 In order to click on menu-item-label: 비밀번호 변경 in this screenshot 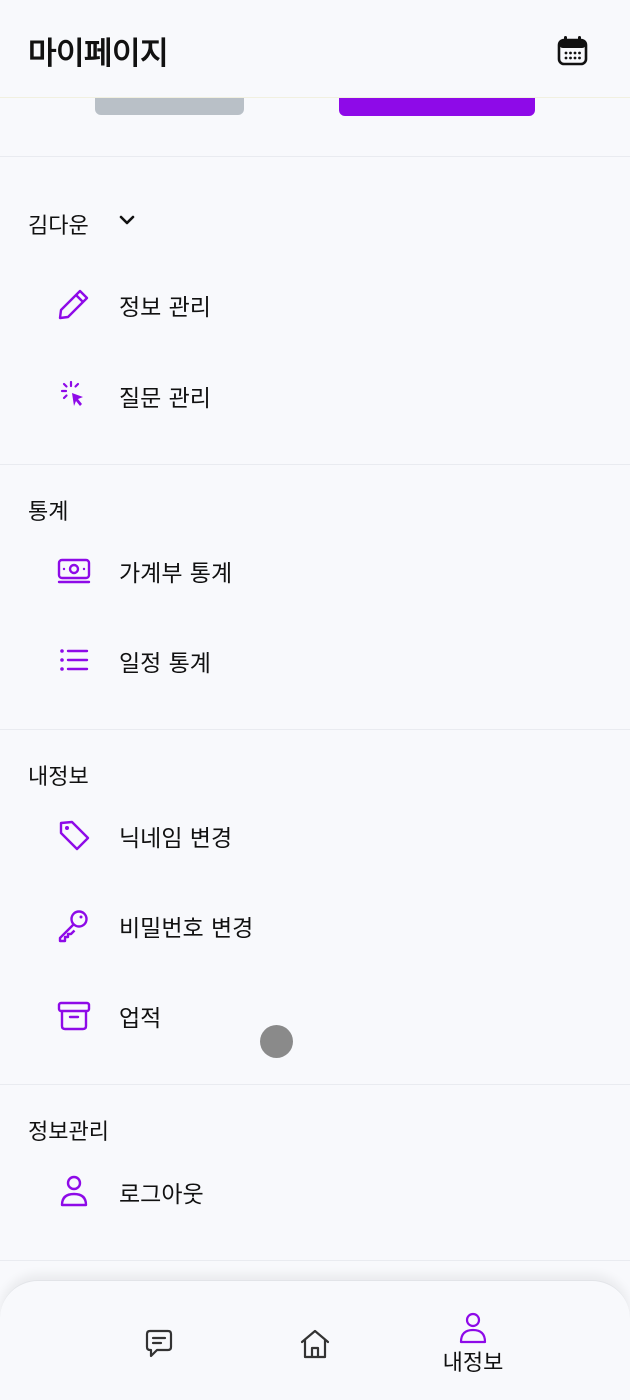, I will do `click(186, 929)`.